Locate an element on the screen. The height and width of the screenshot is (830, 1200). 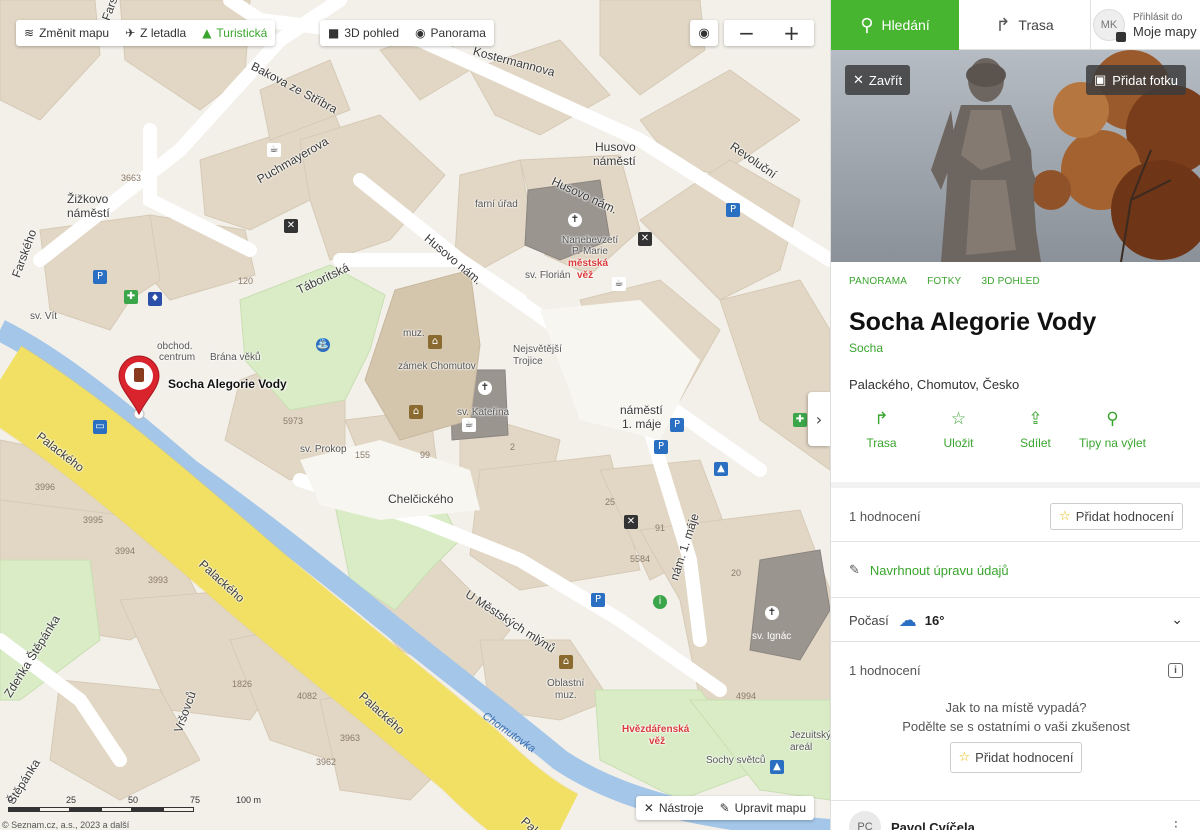
poi-label: sv. Prokop is located at coordinates (323, 449).